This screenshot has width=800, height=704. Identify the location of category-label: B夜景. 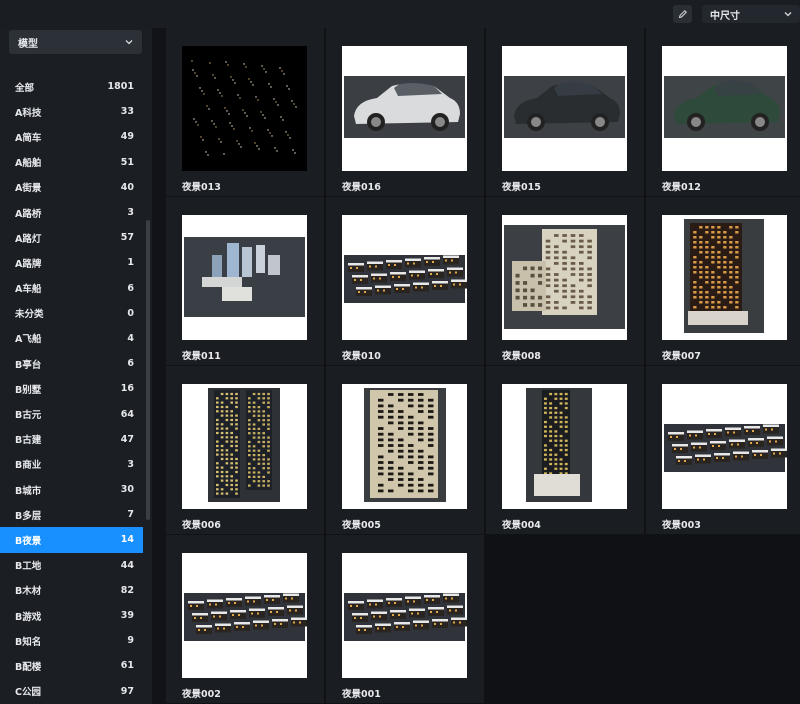
(28, 541).